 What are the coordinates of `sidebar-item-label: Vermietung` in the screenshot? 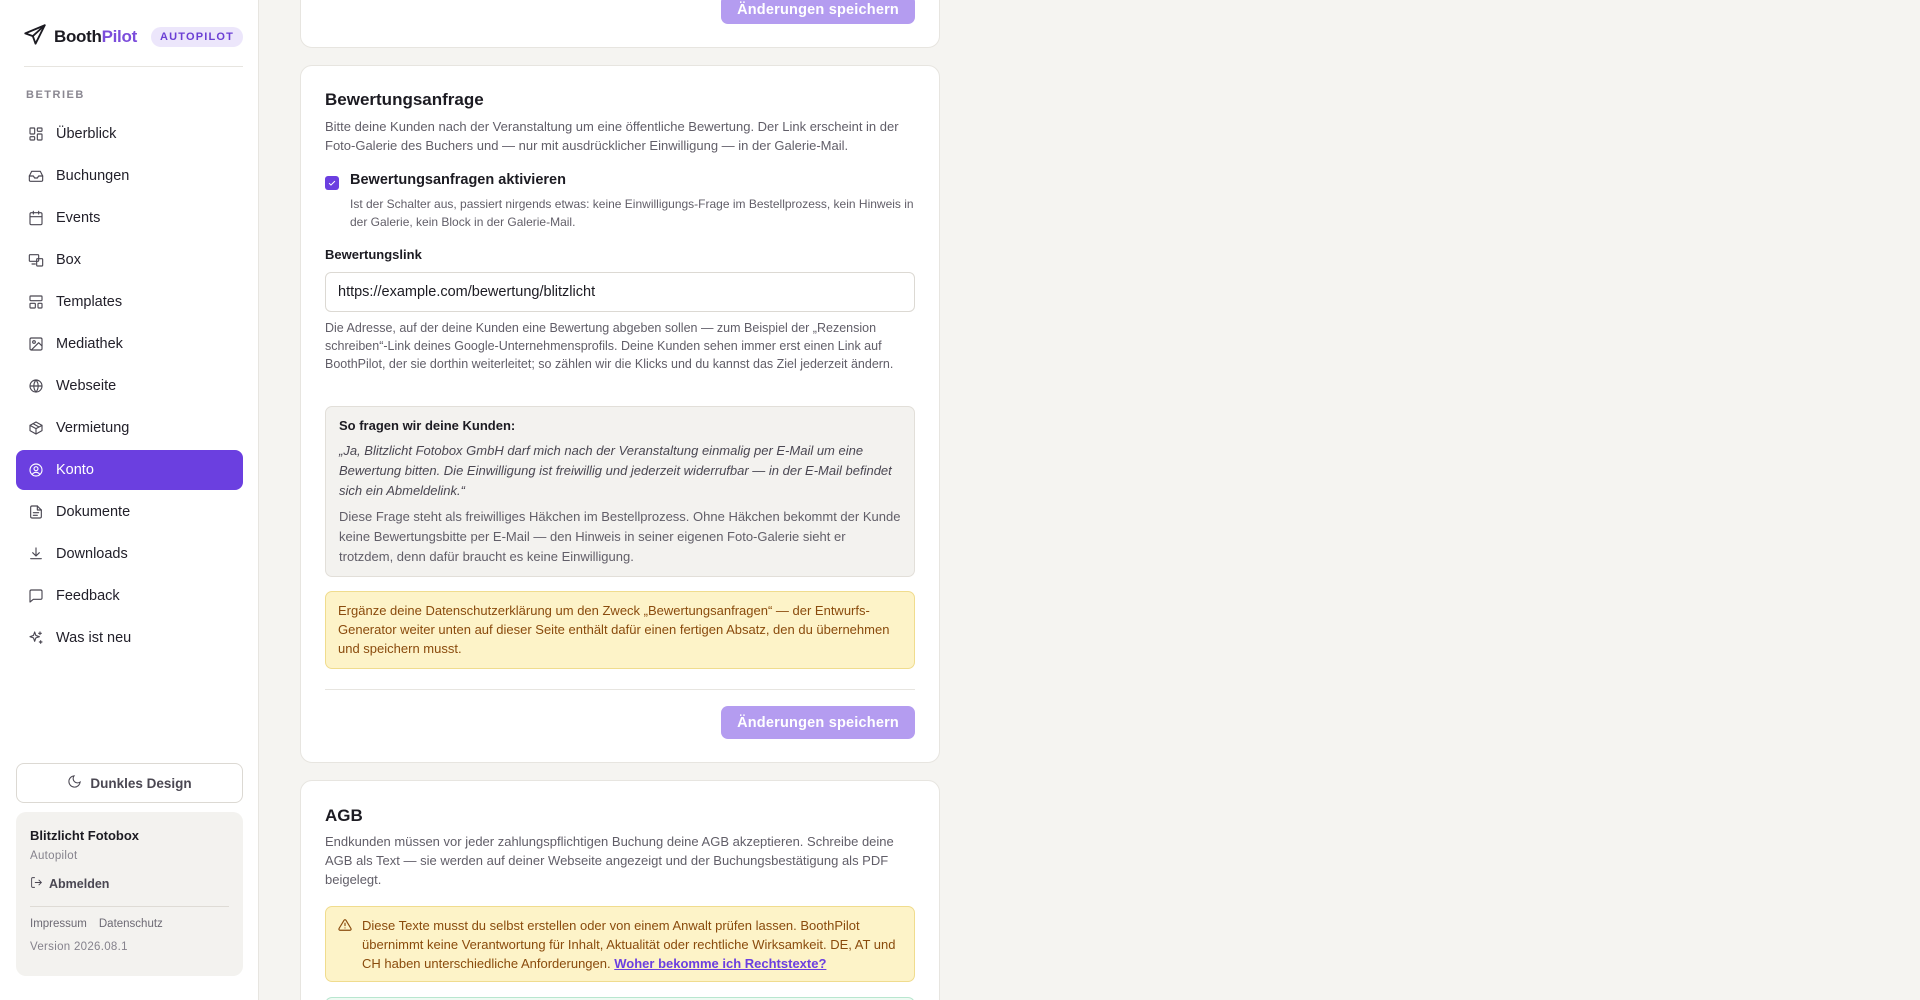 It's located at (93, 428).